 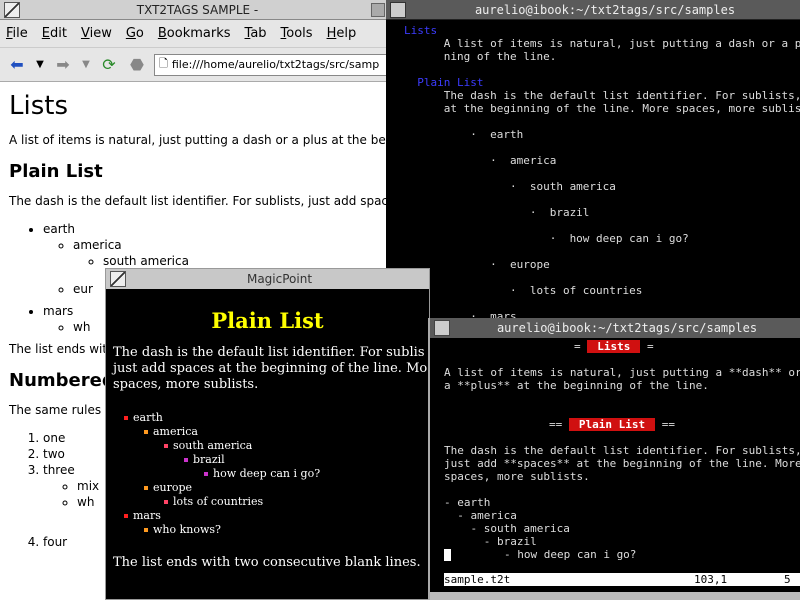 What do you see at coordinates (245, 261) in the screenshot?
I see `list-item: south america` at bounding box center [245, 261].